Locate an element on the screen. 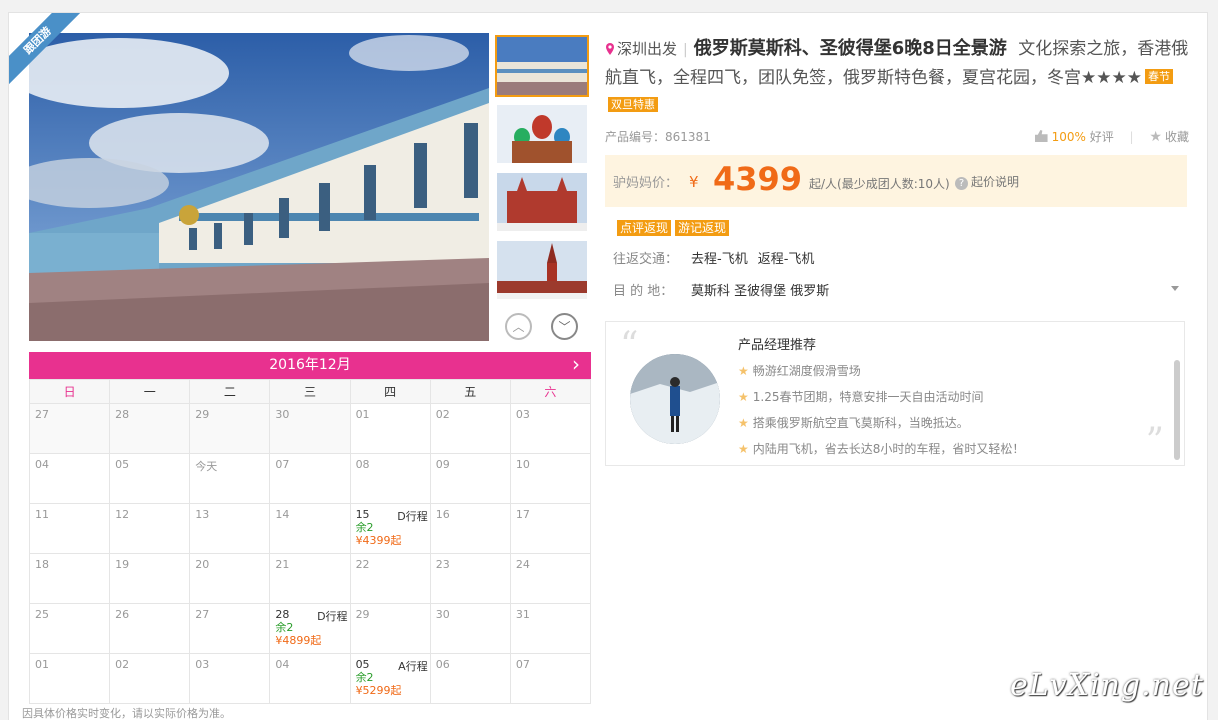 The image size is (1218, 720). price-help-link: ? 起价说明 is located at coordinates (987, 181).